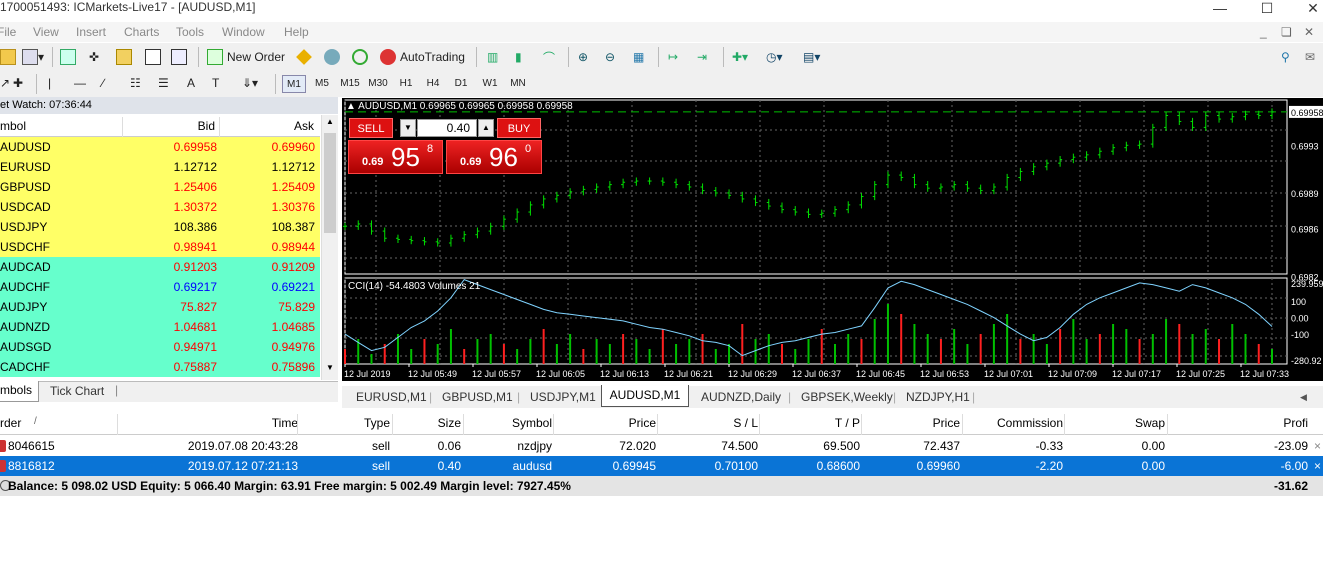  What do you see at coordinates (33, 57) in the screenshot?
I see `profiles-icon: ▾` at bounding box center [33, 57].